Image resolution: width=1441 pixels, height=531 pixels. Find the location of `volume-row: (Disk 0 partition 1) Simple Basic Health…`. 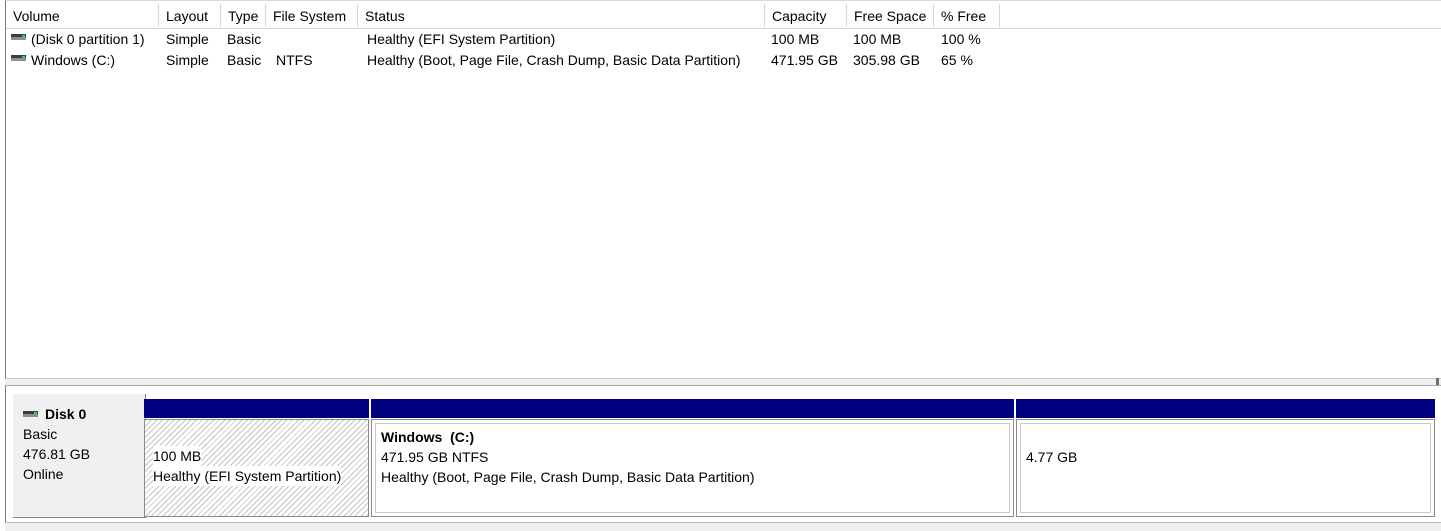

volume-row: (Disk 0 partition 1) Simple Basic Health… is located at coordinates (723, 39).